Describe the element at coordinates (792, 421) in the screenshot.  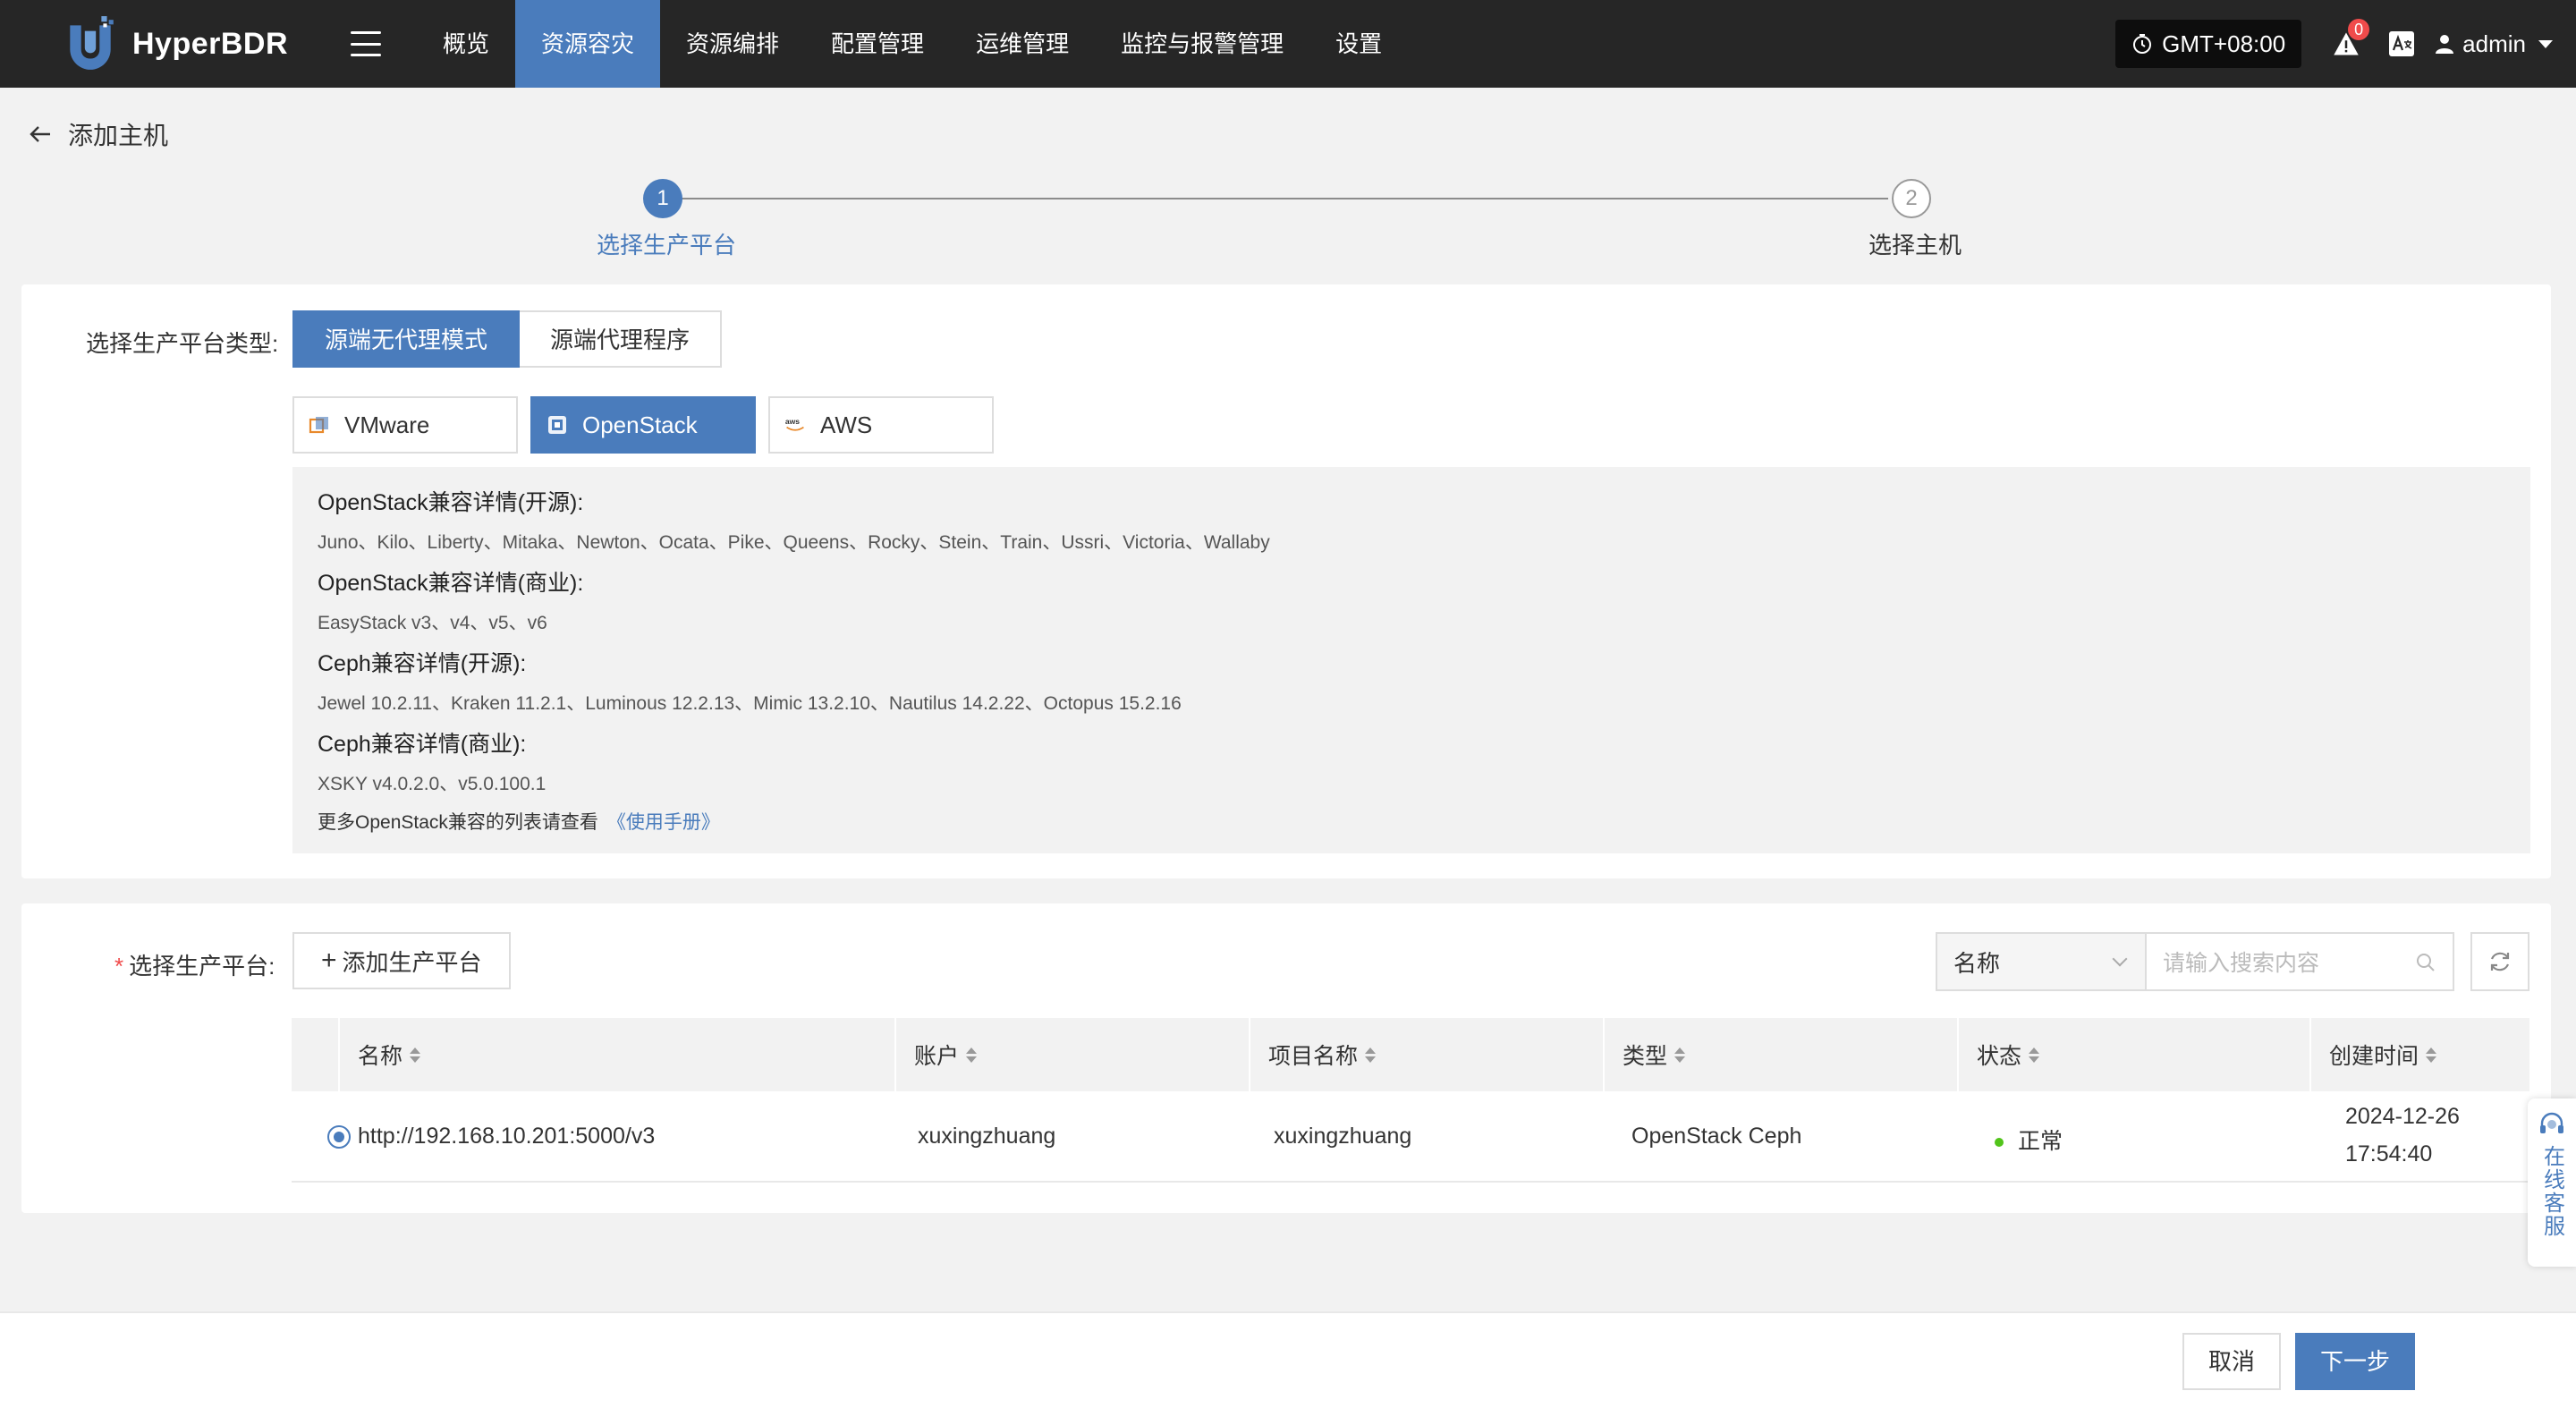
I see `svg-text: aws` at that location.